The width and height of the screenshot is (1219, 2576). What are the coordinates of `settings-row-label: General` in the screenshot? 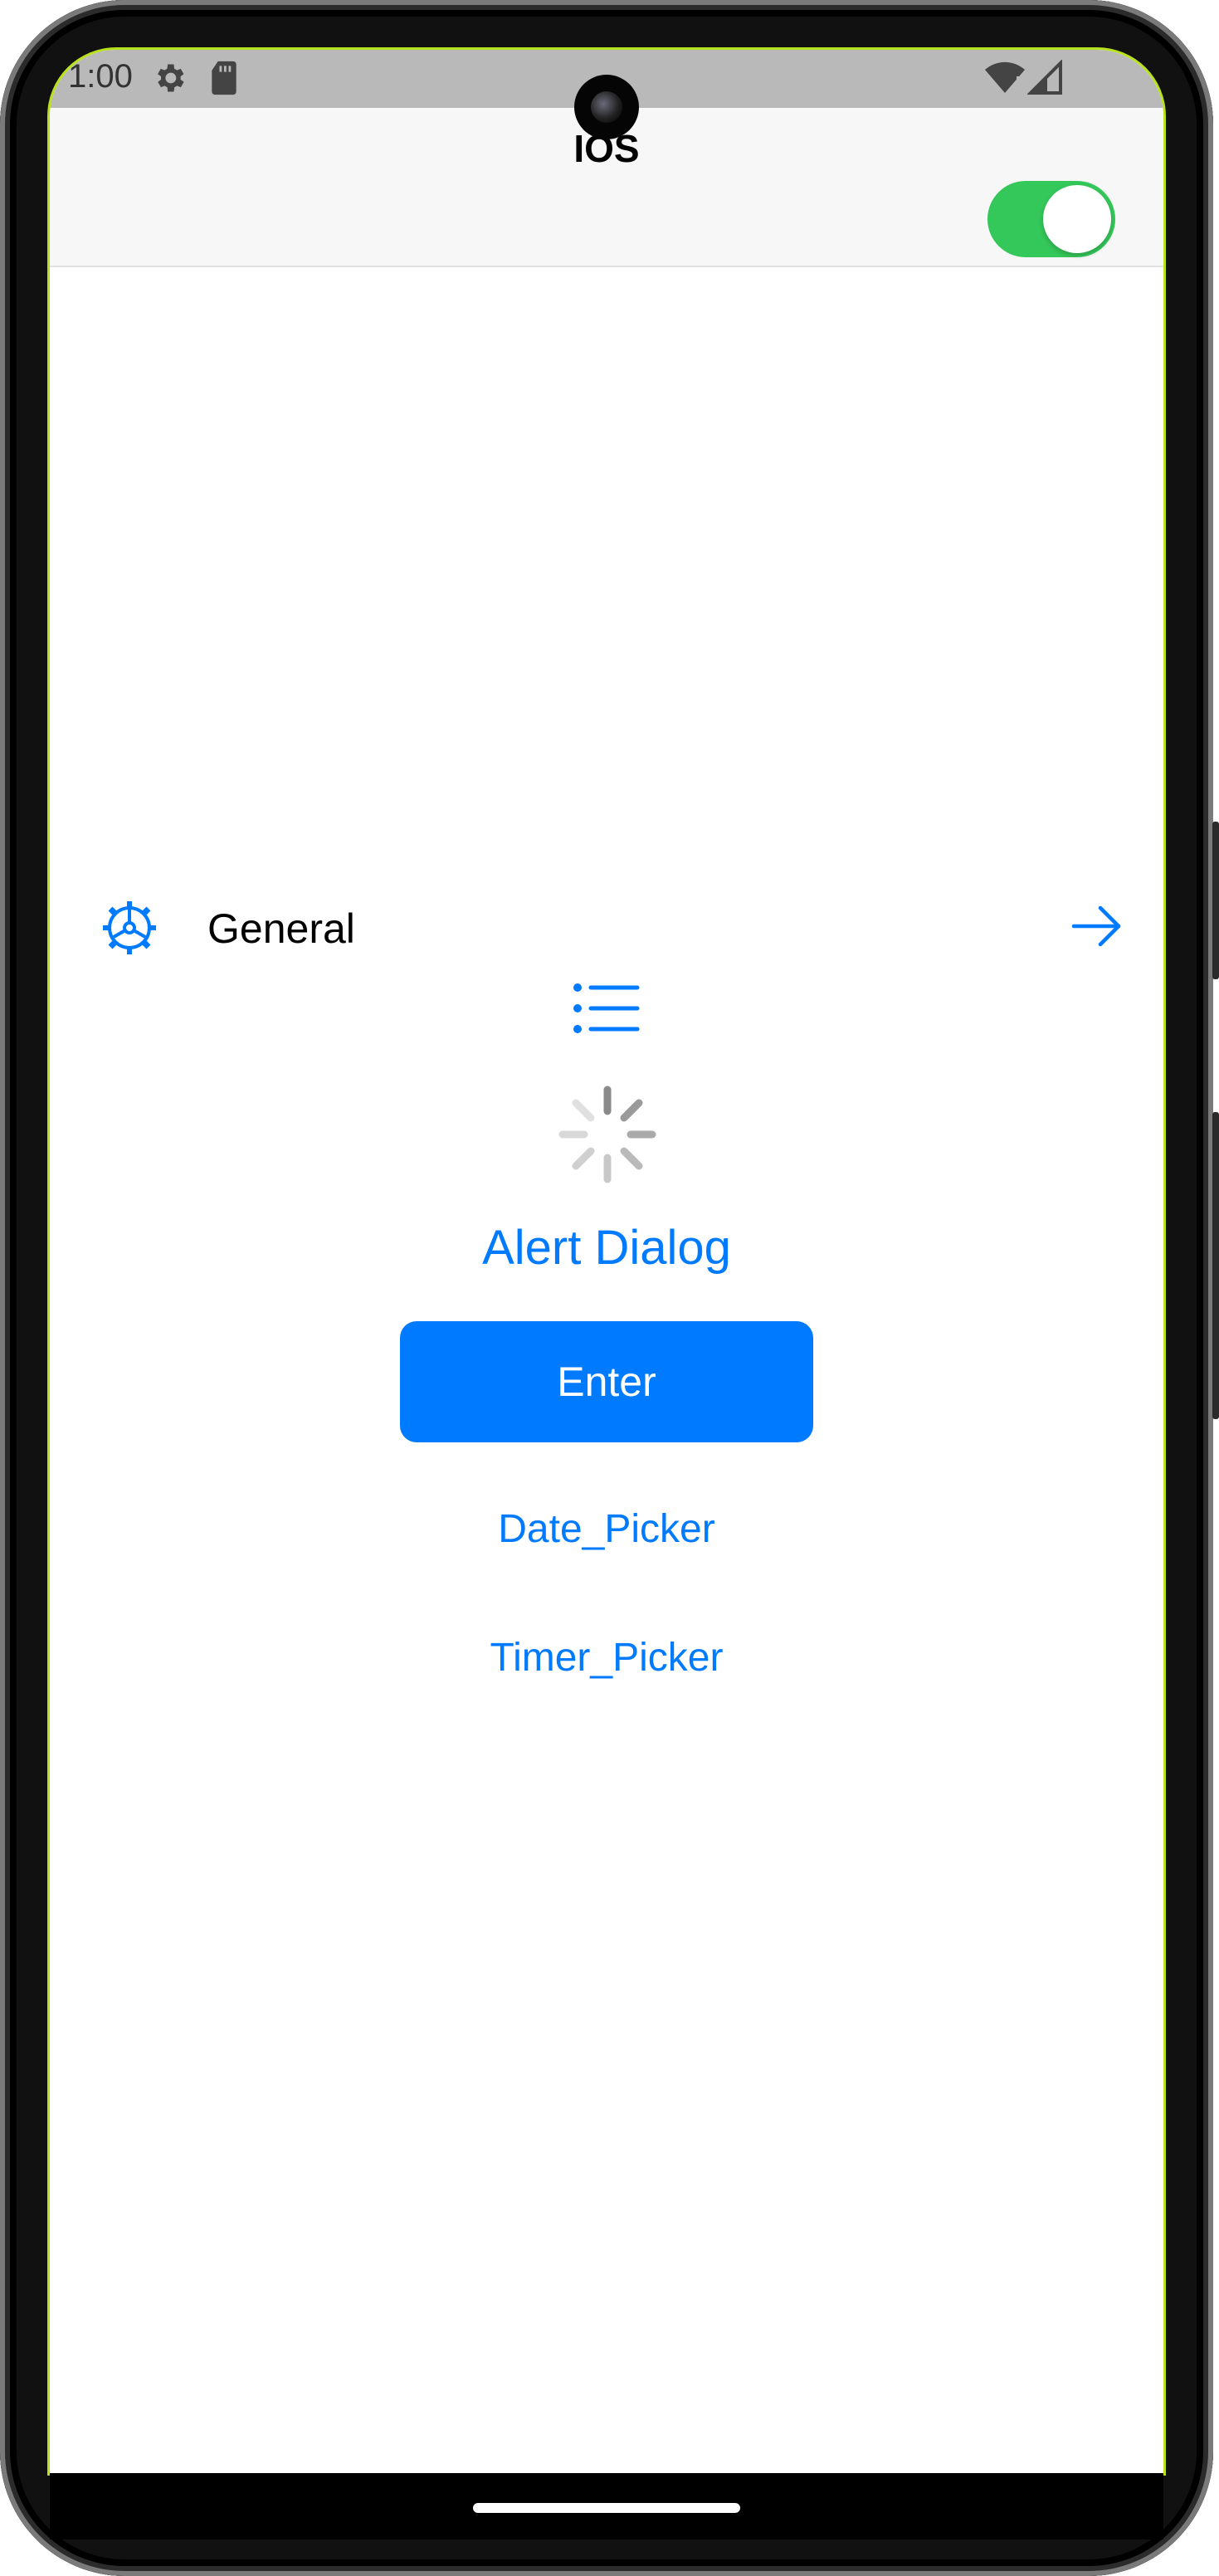 It's located at (281, 929).